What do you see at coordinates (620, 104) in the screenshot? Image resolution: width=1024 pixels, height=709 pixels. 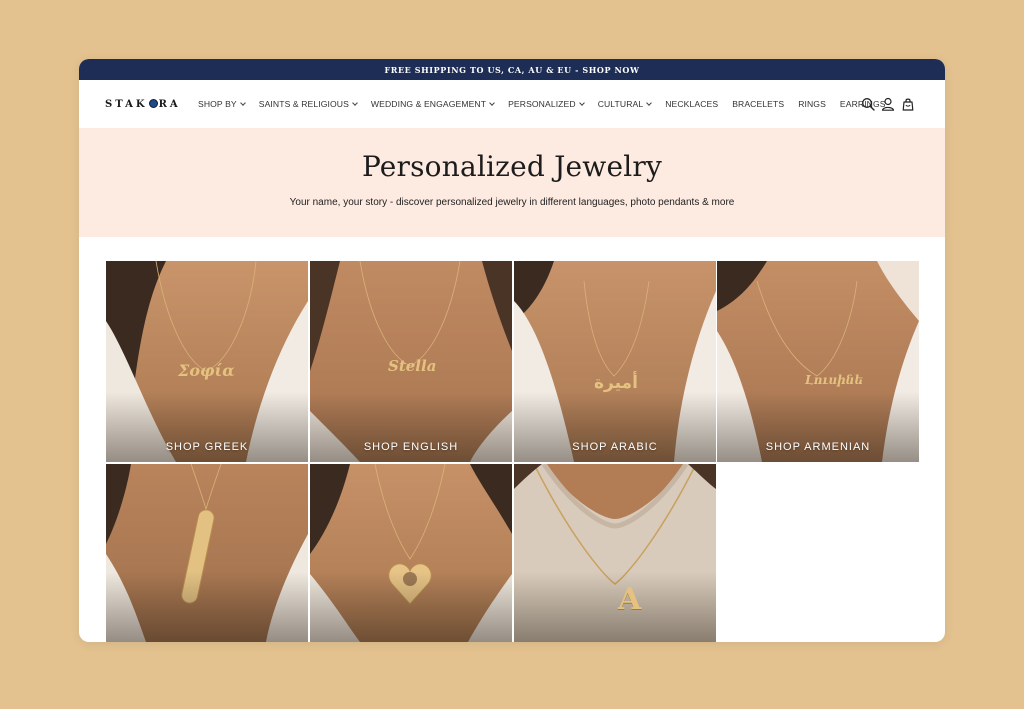 I see `nav-label: CULTURAL` at bounding box center [620, 104].